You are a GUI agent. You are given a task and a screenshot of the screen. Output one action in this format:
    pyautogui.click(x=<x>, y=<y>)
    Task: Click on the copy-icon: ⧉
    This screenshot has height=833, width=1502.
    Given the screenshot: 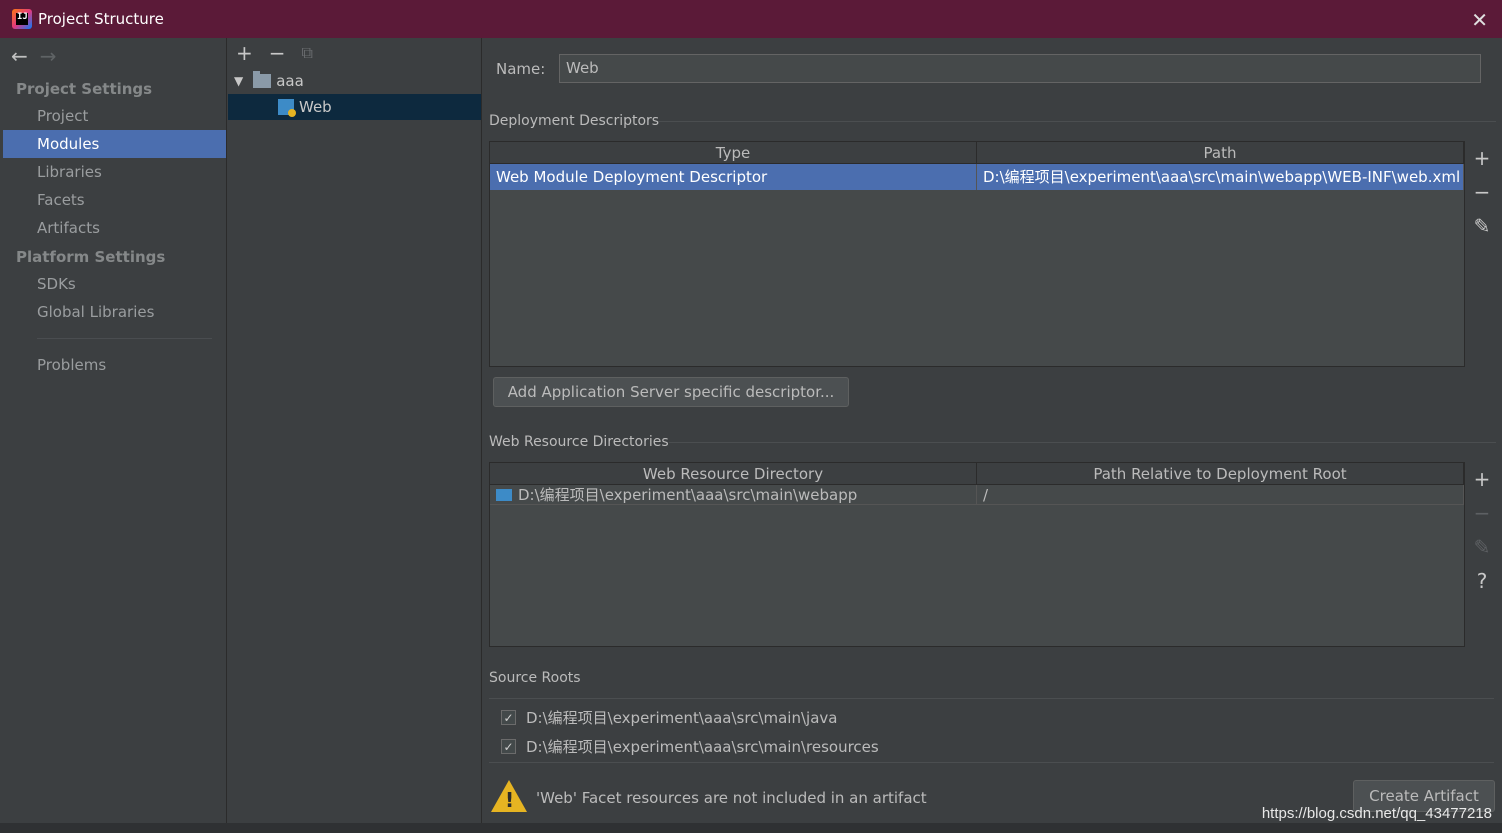 What is the action you would take?
    pyautogui.click(x=307, y=53)
    